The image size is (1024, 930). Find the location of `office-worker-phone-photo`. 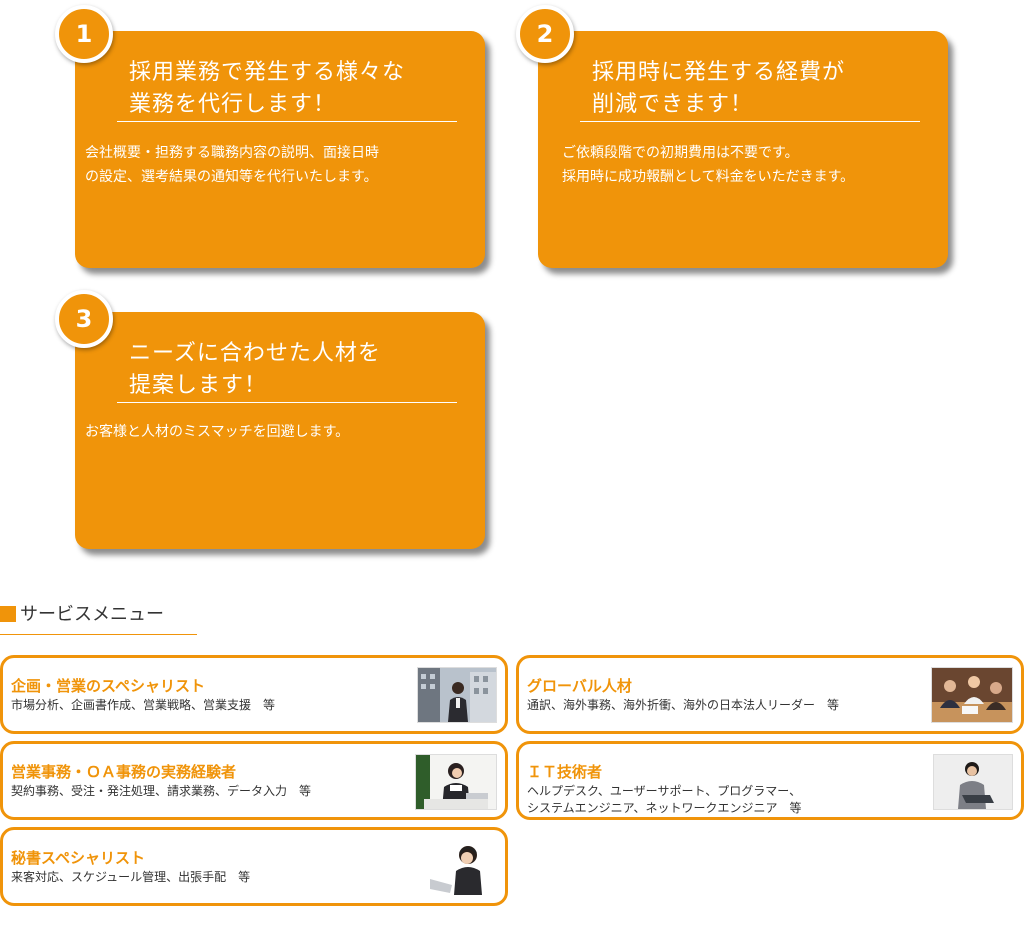

office-worker-phone-photo is located at coordinates (456, 782).